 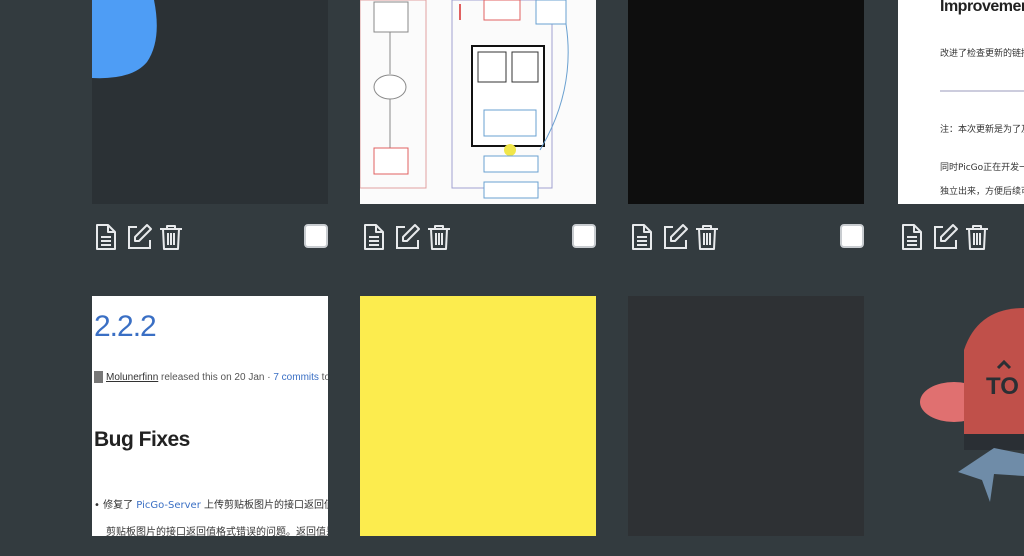 What do you see at coordinates (324, 377) in the screenshot?
I see `release-meta-tail: to dev since this release` at bounding box center [324, 377].